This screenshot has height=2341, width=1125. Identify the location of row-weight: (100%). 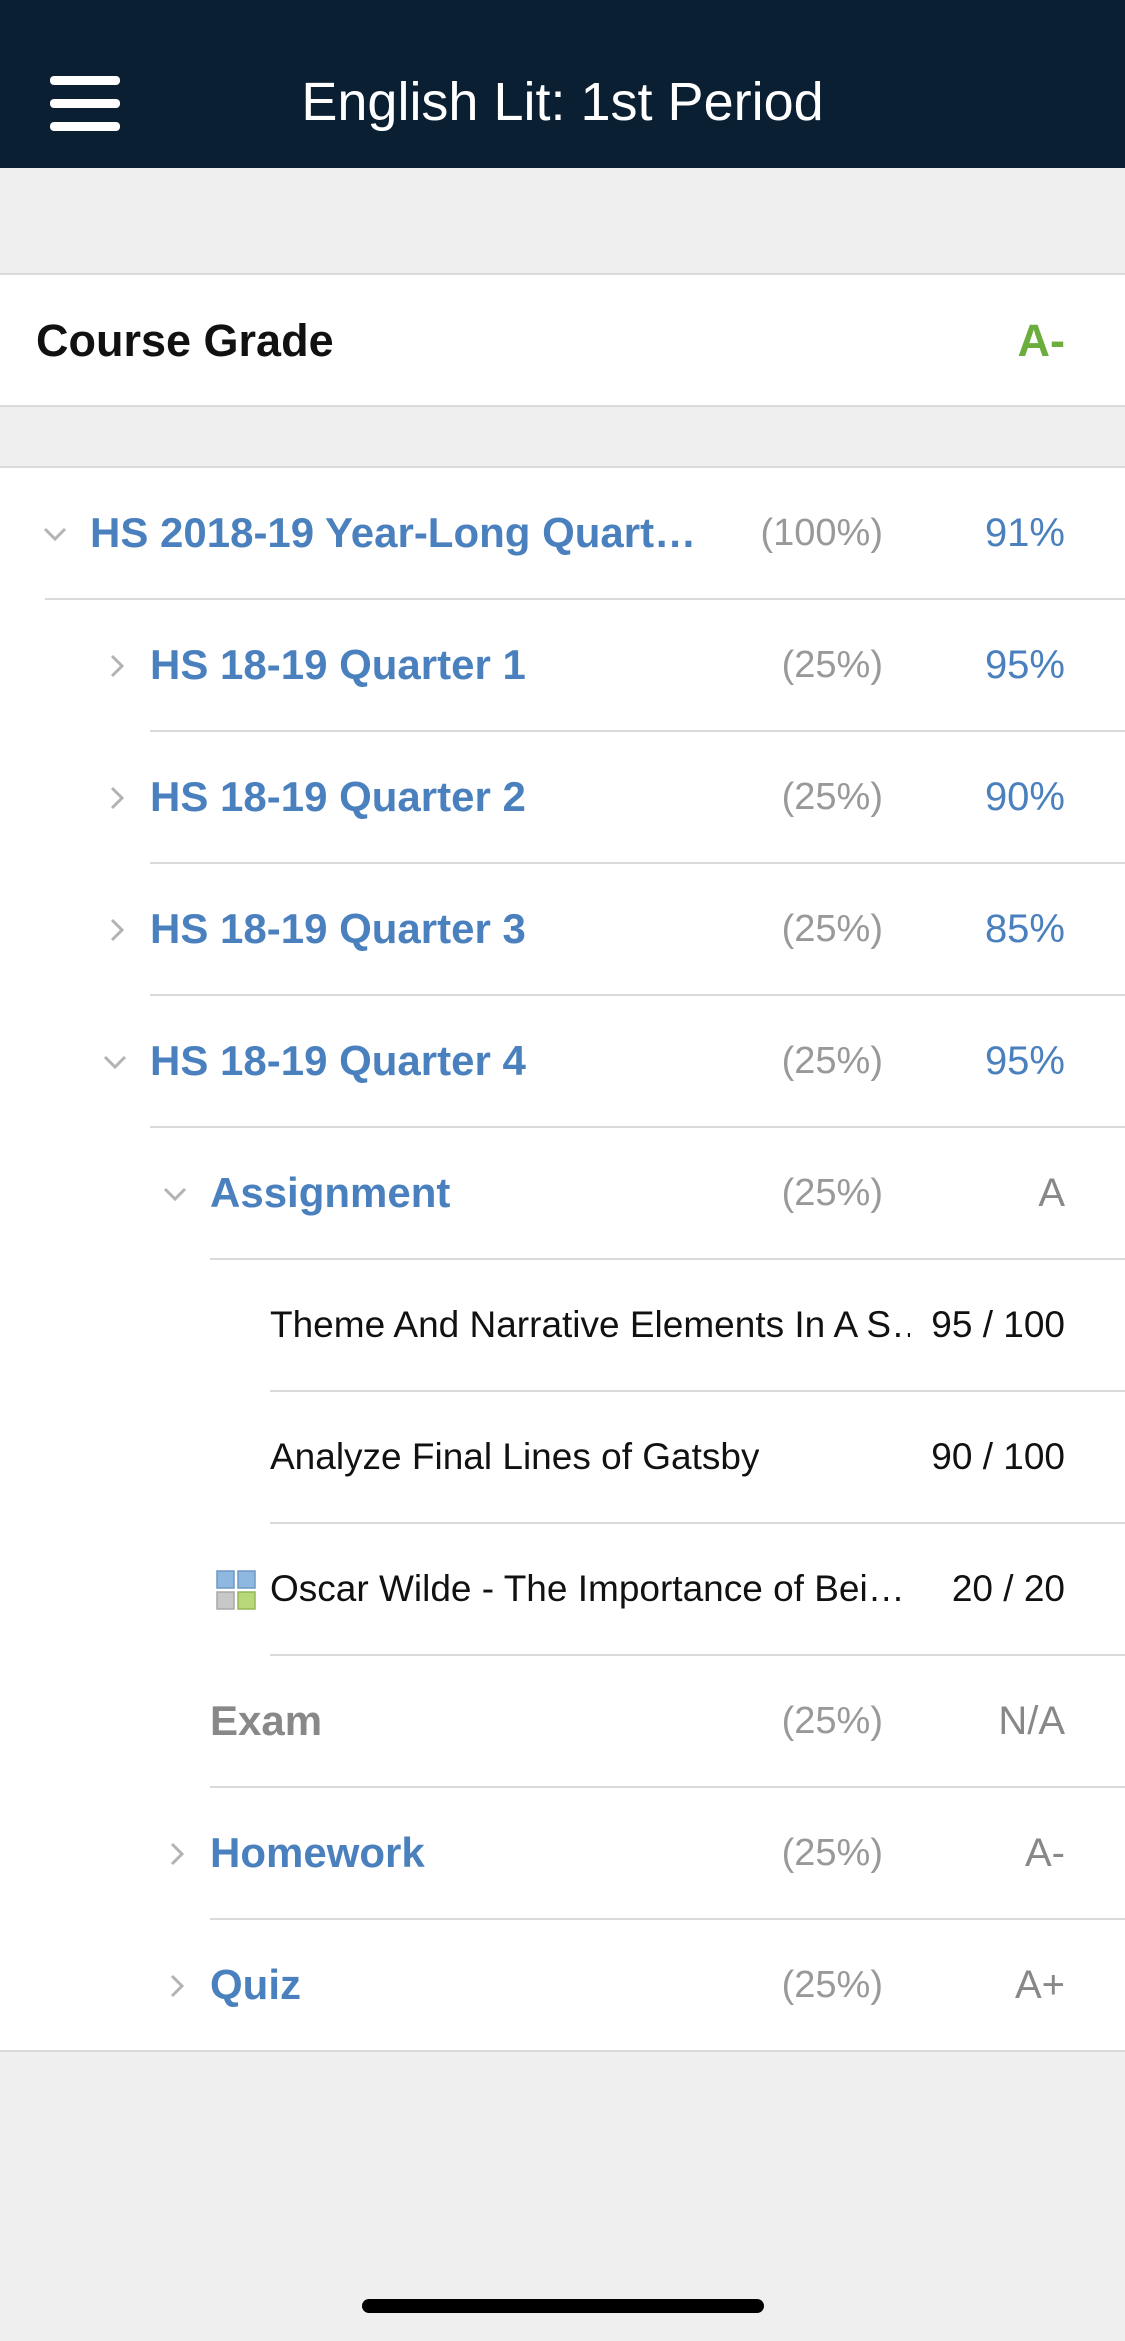
(822, 533).